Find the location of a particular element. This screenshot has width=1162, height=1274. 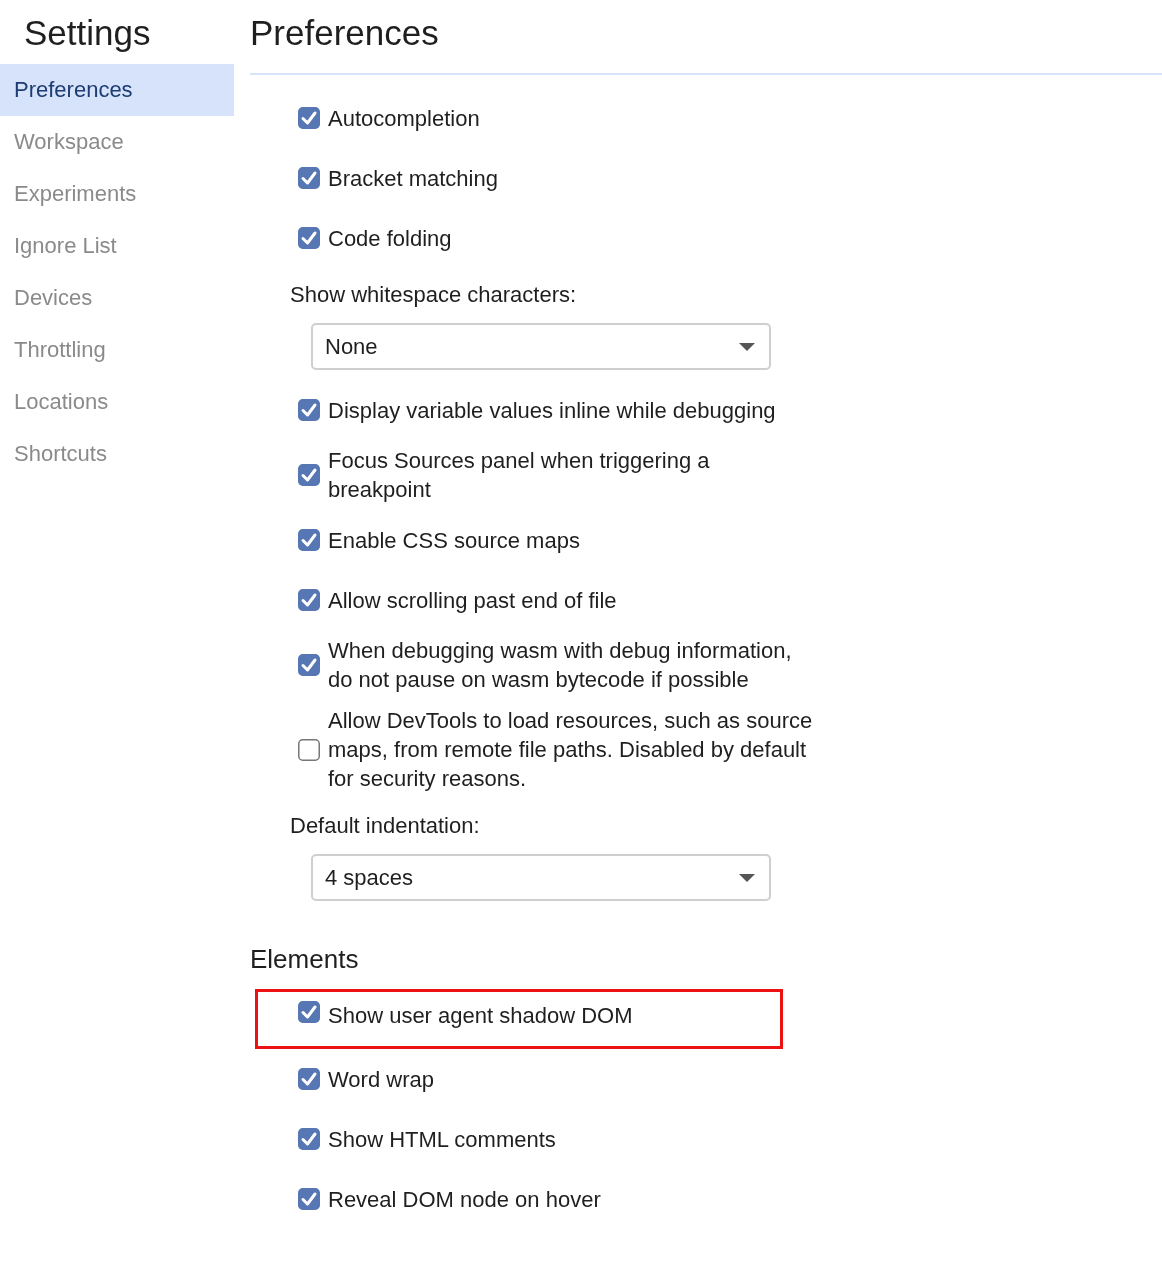

sidebar-item: Ignore List is located at coordinates (117, 246).